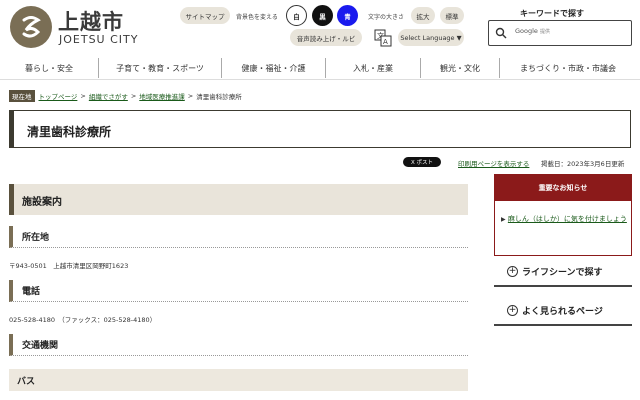 Image resolution: width=640 pixels, height=400 pixels. I want to click on subsection-heading: 交通機関, so click(40, 346).